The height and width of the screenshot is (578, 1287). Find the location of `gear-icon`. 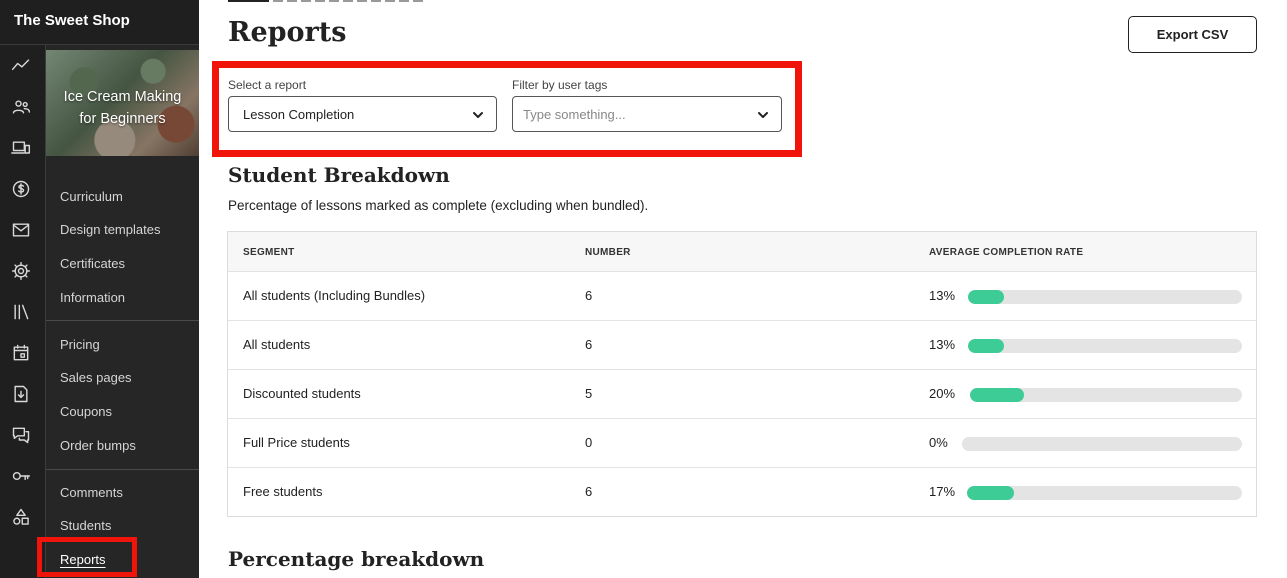

gear-icon is located at coordinates (21, 271).